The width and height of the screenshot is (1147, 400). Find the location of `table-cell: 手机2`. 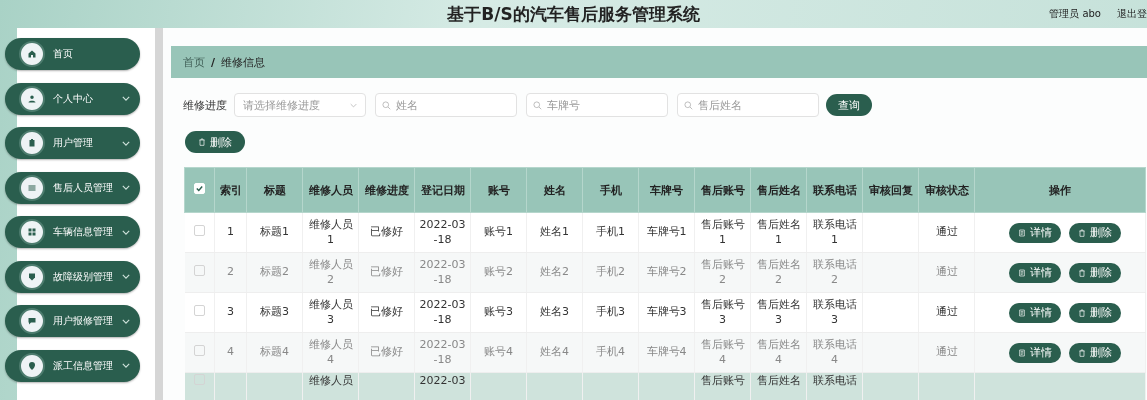

table-cell: 手机2 is located at coordinates (610, 272).